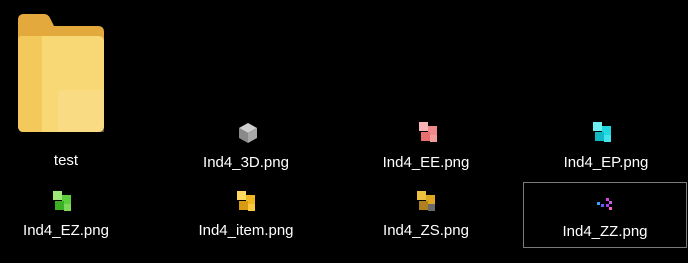 Image resolution: width=688 pixels, height=263 pixels. Describe the element at coordinates (246, 215) in the screenshot. I see `file-item-ind4-item: Ind4_item.png` at that location.